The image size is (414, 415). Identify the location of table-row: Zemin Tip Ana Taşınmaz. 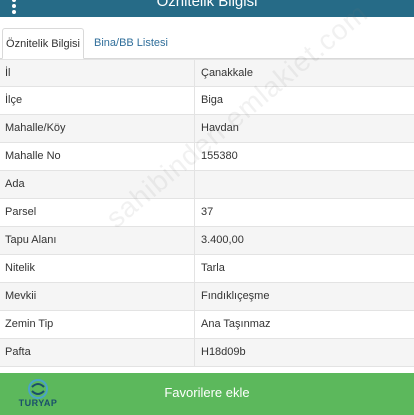
(207, 325).